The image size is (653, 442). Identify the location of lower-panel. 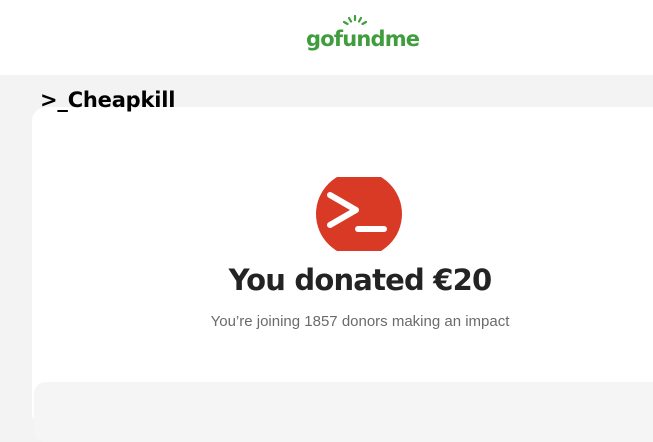
(343, 412).